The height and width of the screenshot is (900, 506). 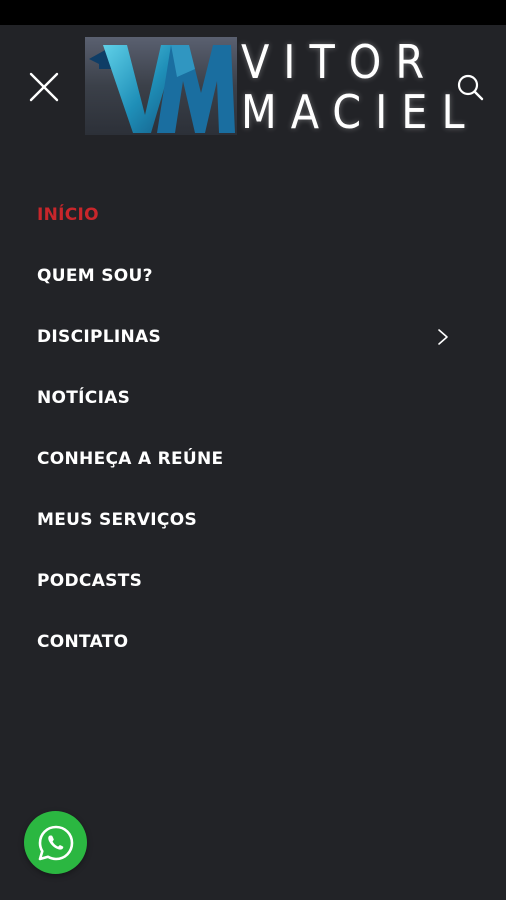 I want to click on menu-item-contato: CONTATO, so click(x=253, y=641).